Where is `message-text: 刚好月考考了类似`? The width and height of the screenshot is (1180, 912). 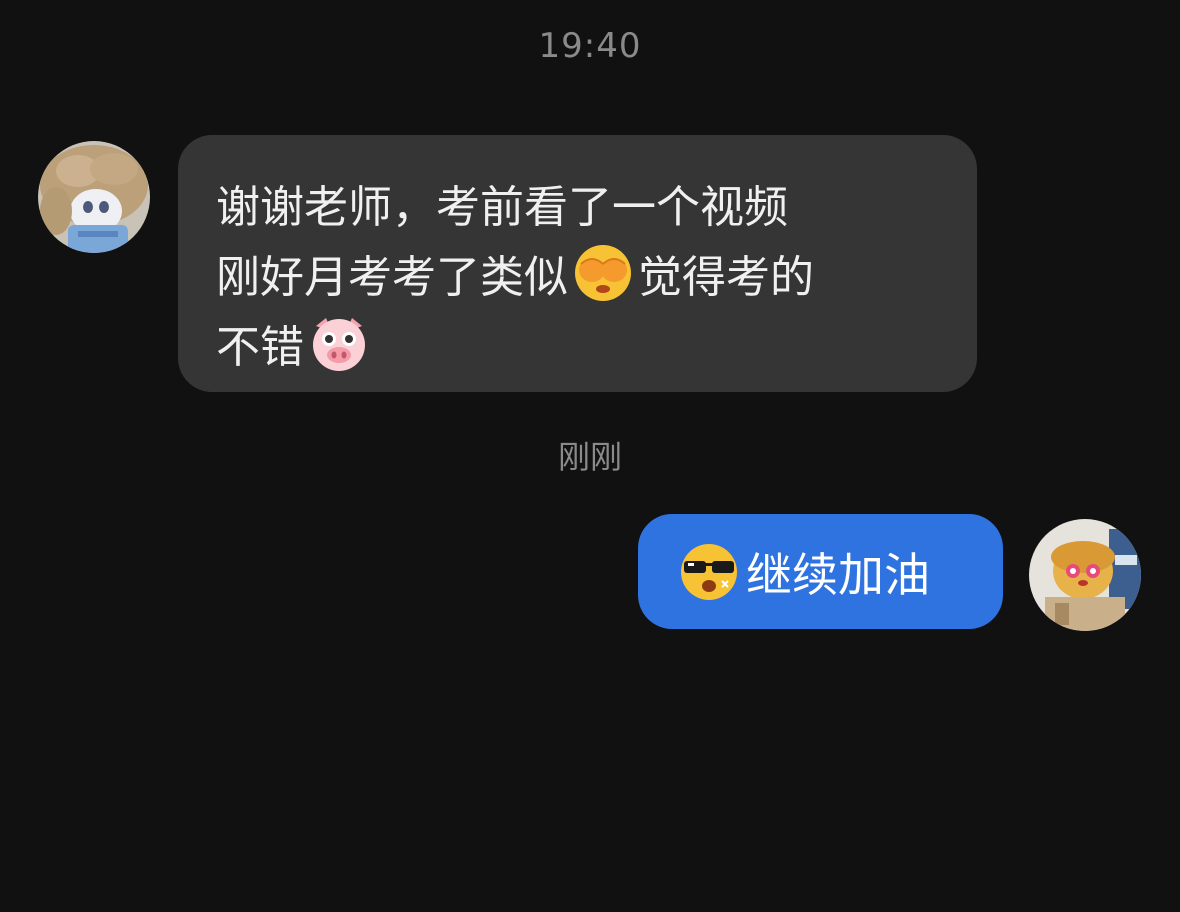 message-text: 刚好月考考了类似 is located at coordinates (392, 277).